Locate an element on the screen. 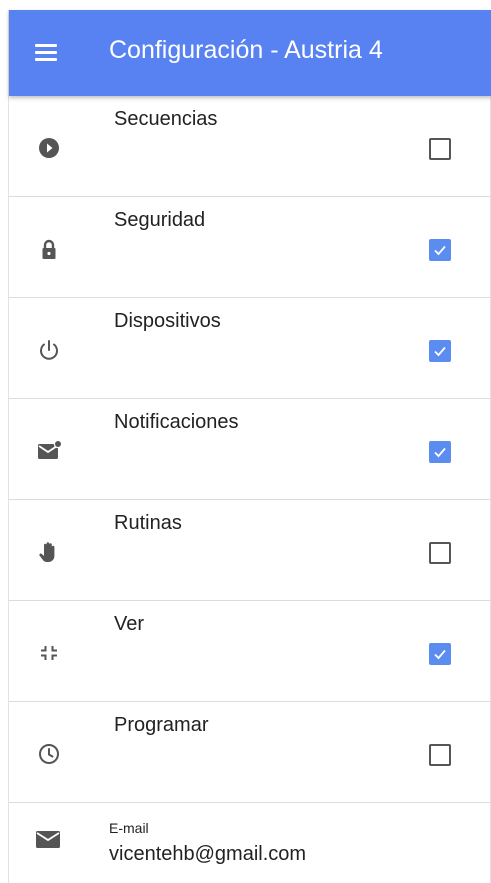 The image size is (491, 883). email-label: E-mail is located at coordinates (129, 828).